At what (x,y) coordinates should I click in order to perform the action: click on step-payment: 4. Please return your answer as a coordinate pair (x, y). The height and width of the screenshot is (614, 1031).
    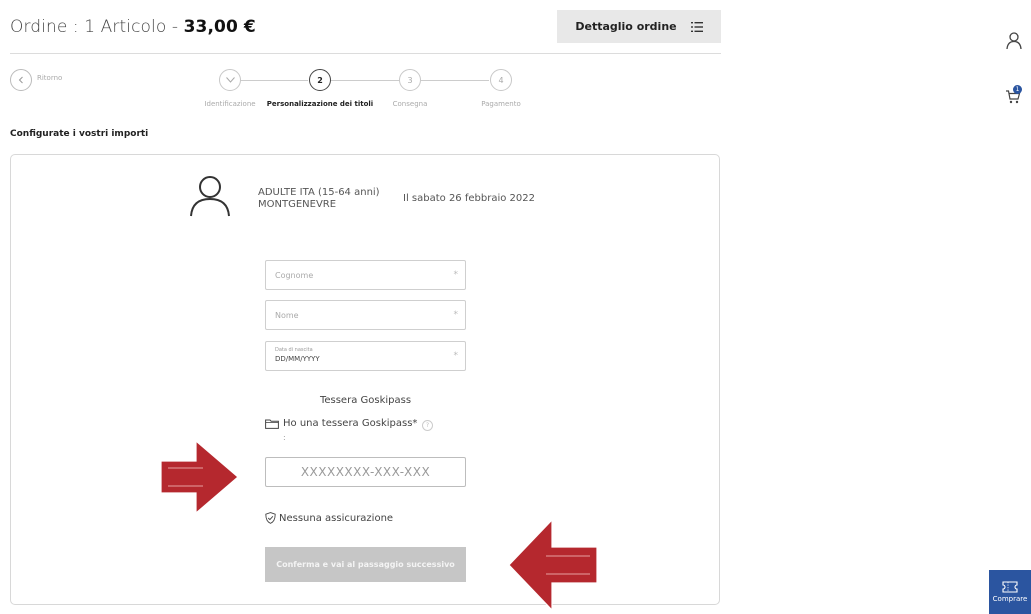
    Looking at the image, I should click on (501, 80).